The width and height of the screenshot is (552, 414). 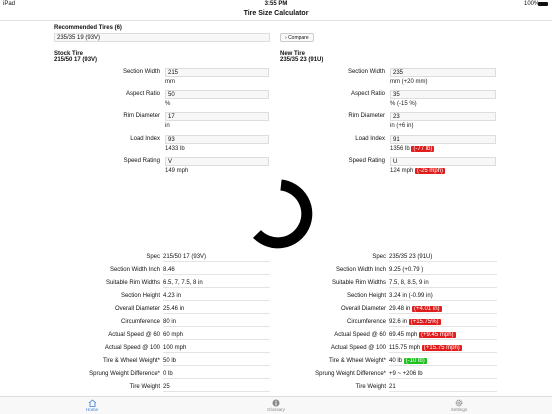 What do you see at coordinates (350, 374) in the screenshot?
I see `new-spec-label: Sprung Weight Difference*` at bounding box center [350, 374].